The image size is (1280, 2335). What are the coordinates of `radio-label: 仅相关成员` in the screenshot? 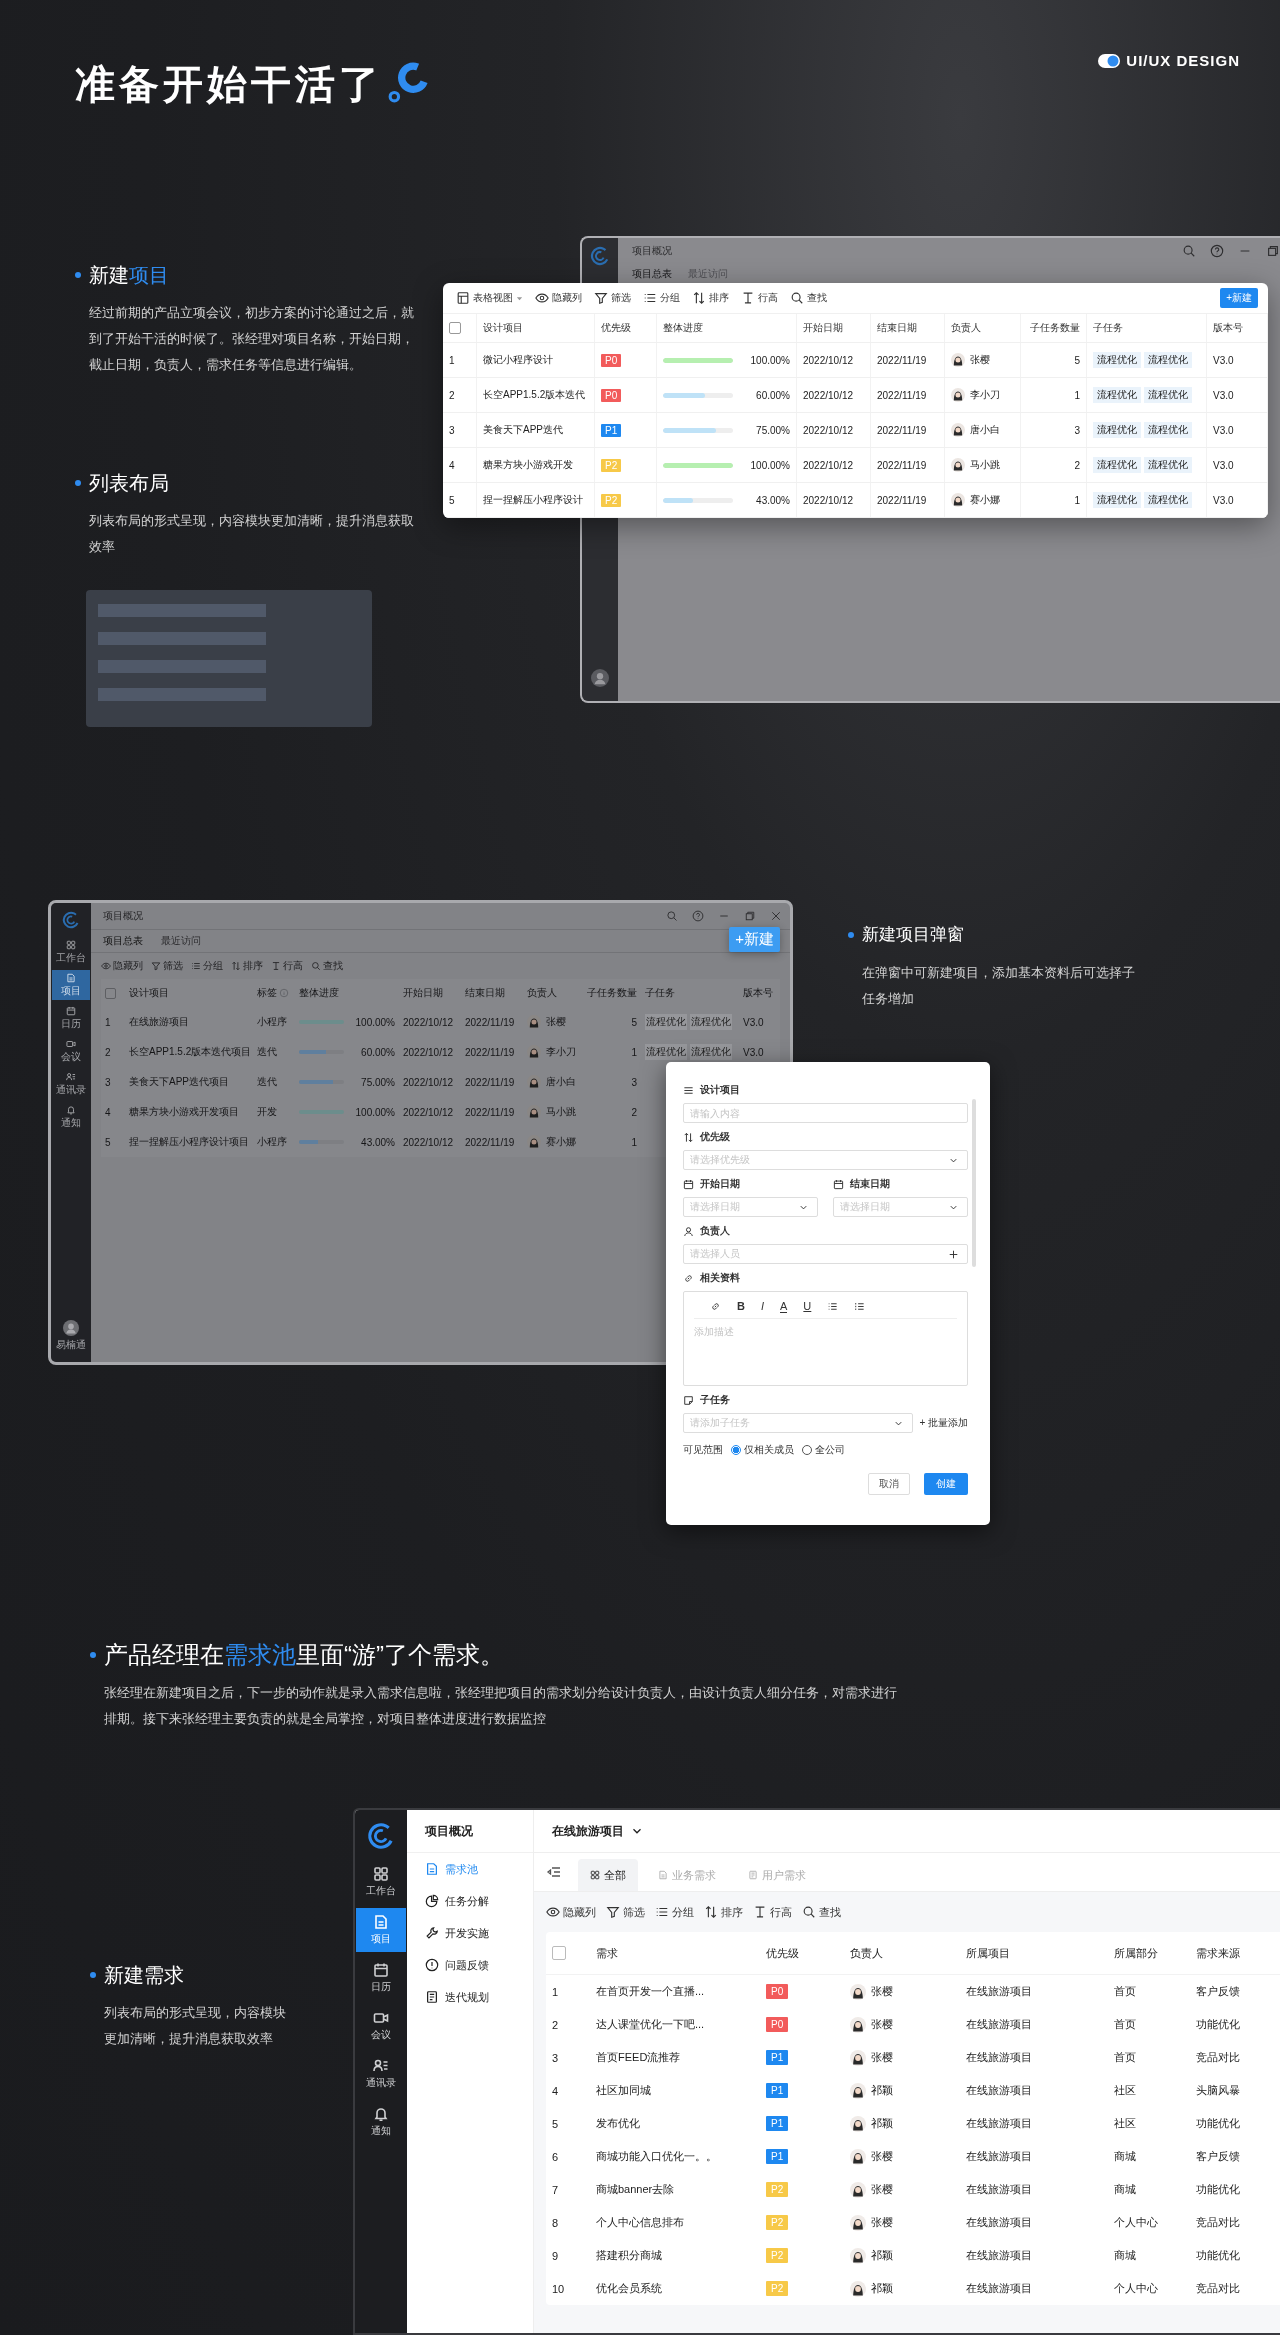 It's located at (769, 1450).